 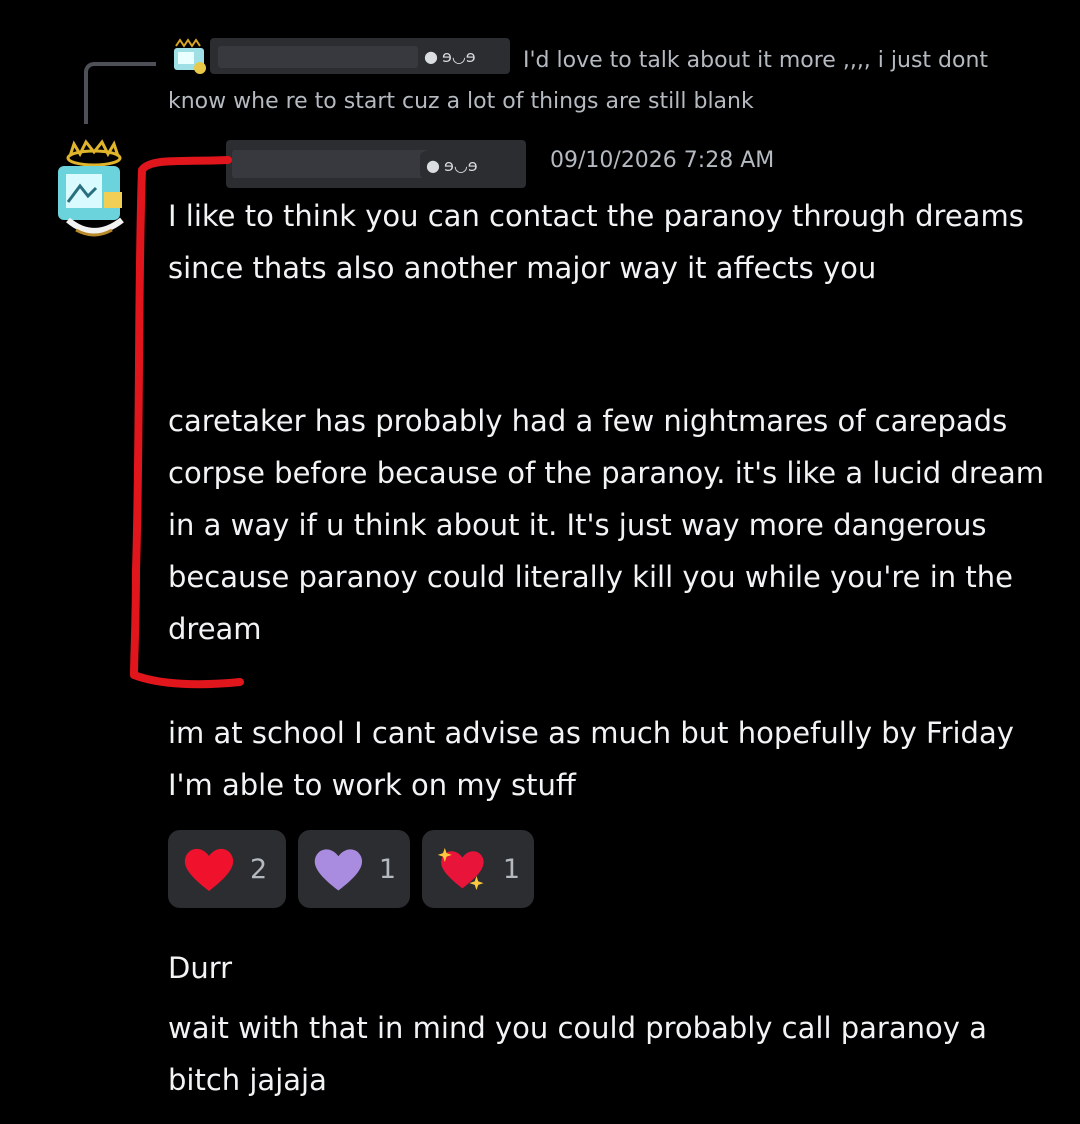 What do you see at coordinates (460, 165) in the screenshot?
I see `server-tag-text: ɘ◡ɘ` at bounding box center [460, 165].